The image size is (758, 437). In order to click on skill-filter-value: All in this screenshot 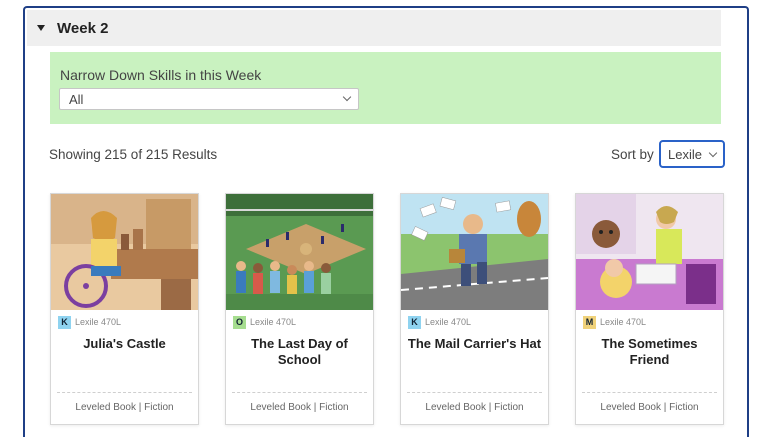, I will do `click(76, 99)`.